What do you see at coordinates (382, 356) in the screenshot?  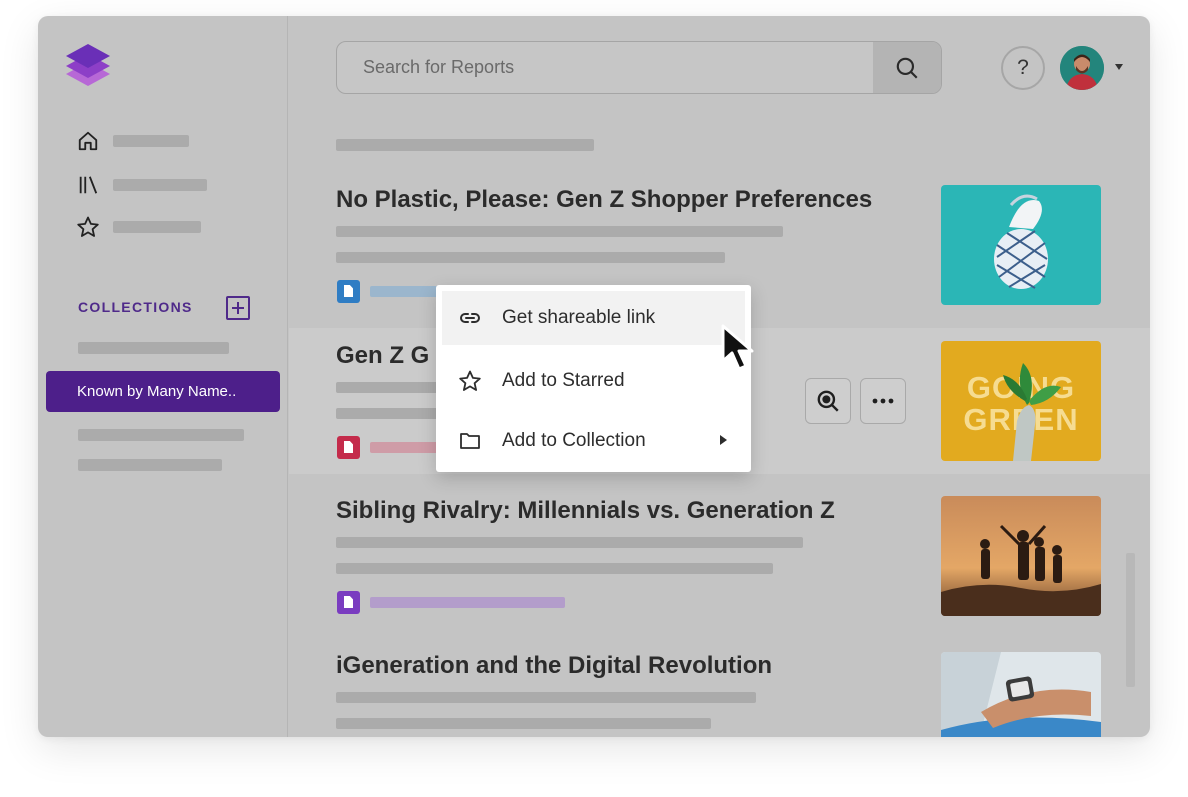 I see `report-title: Gen Z G` at bounding box center [382, 356].